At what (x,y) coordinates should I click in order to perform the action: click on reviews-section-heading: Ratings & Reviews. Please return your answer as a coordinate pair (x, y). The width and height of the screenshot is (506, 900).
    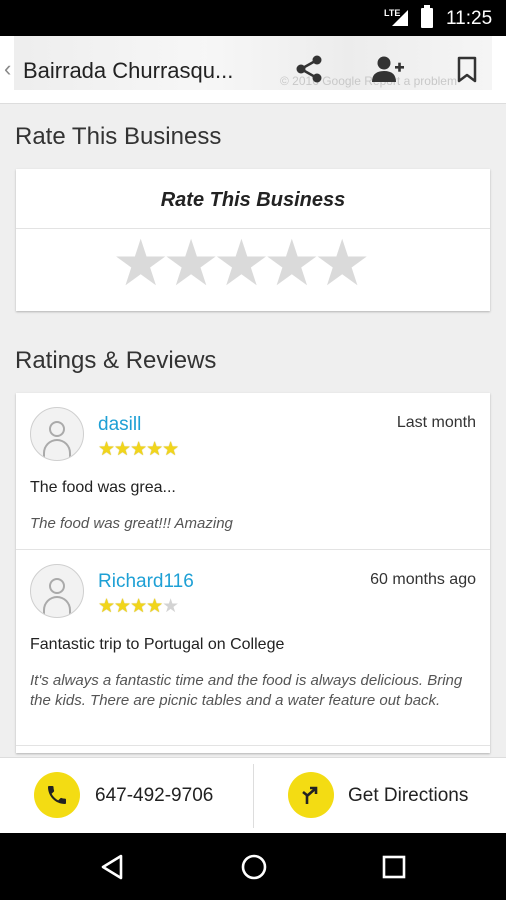
    Looking at the image, I should click on (116, 360).